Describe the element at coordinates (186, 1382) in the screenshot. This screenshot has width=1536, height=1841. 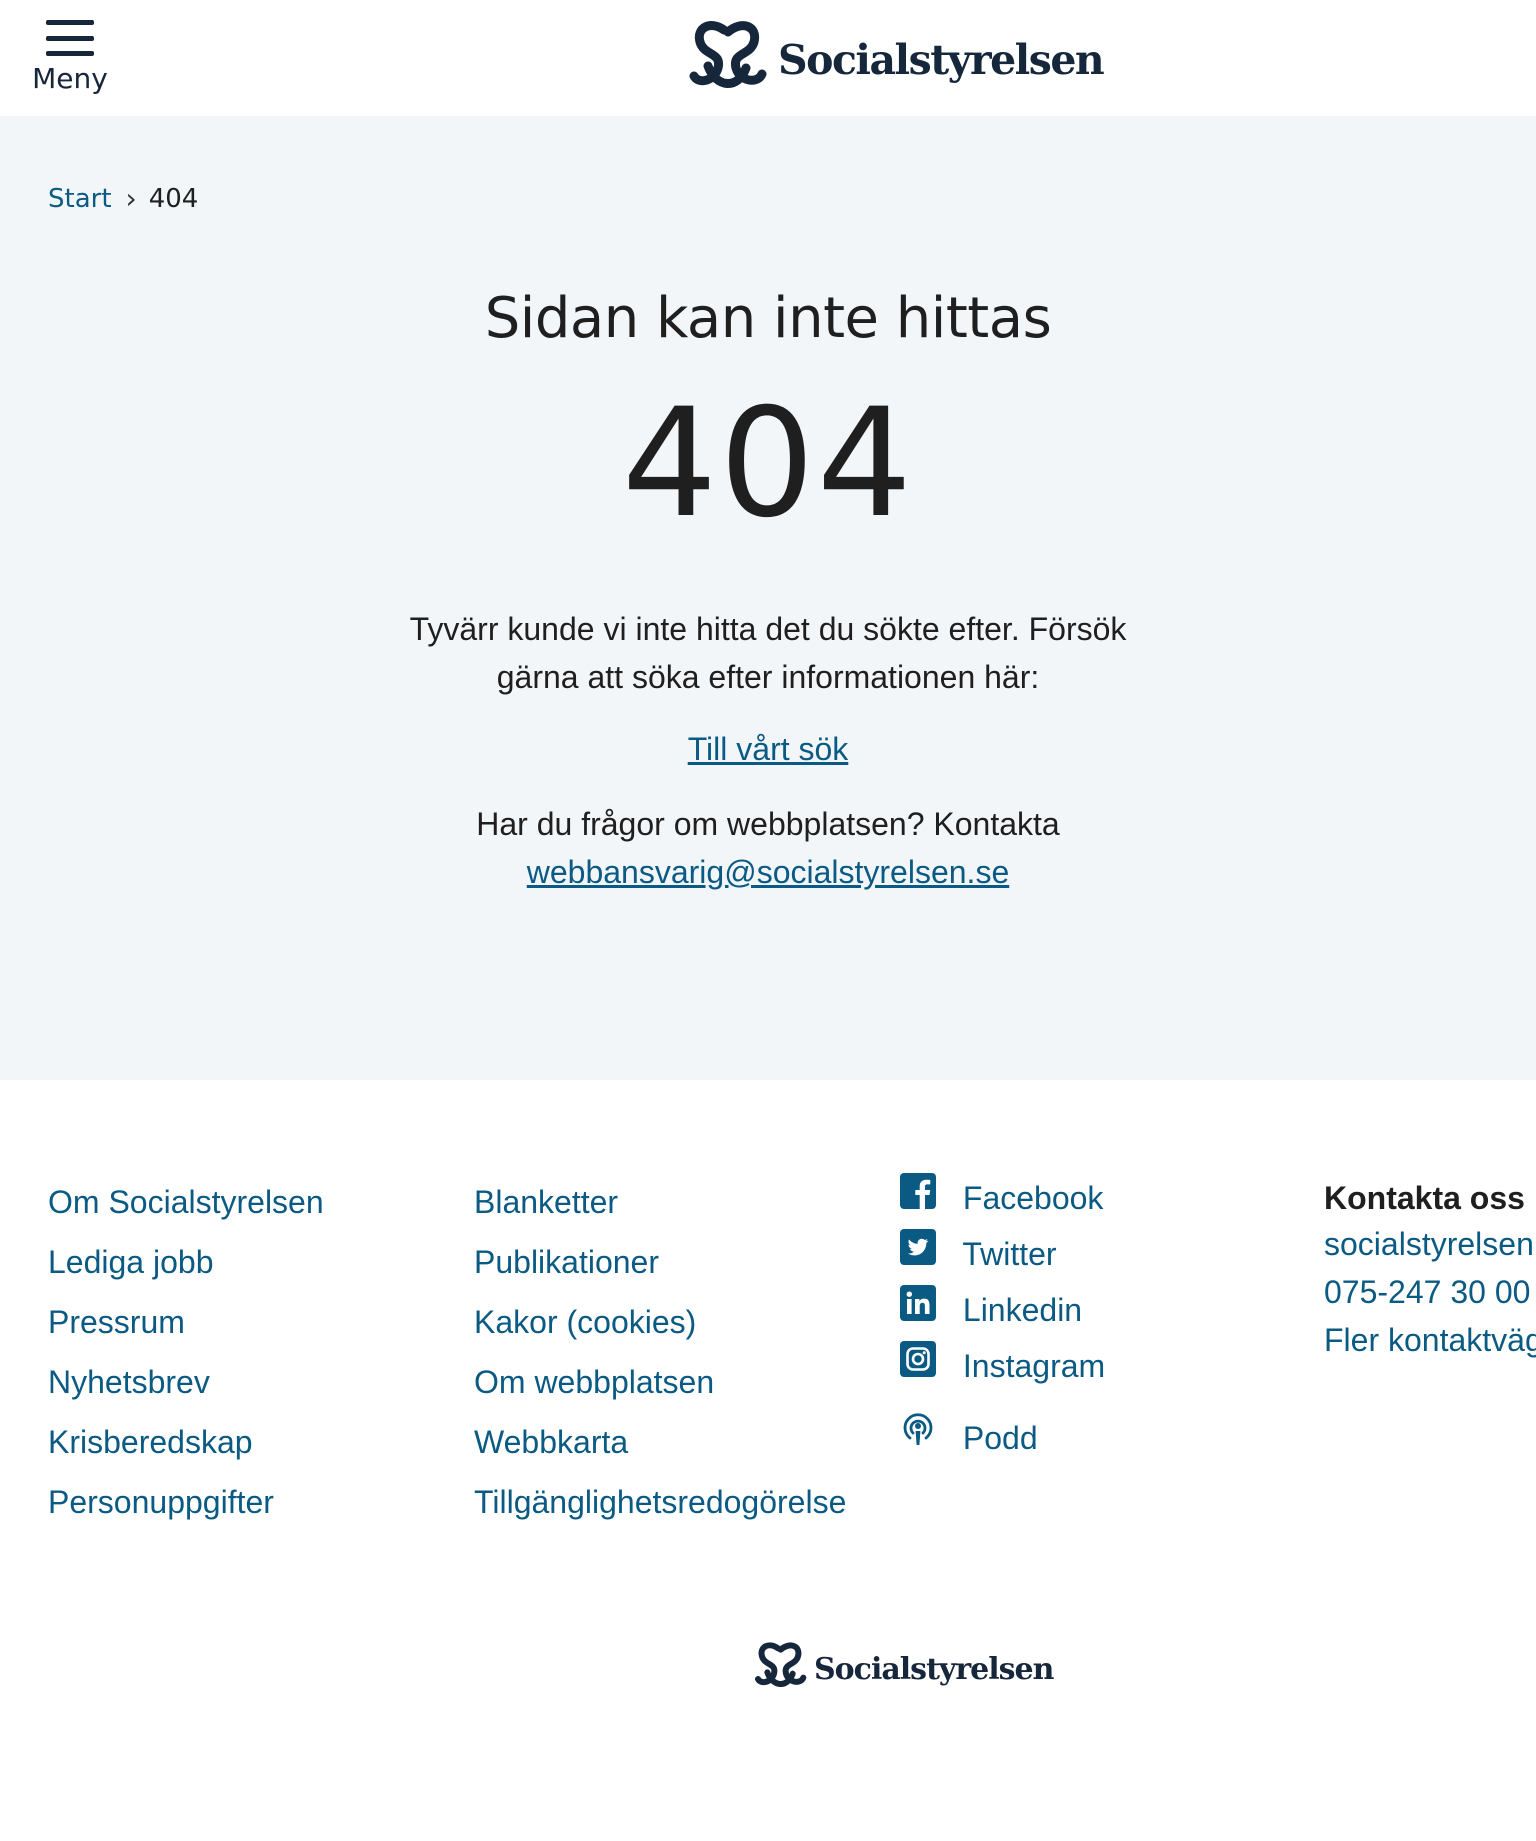
I see `footer-link-nyhetsbrev: Nyhetsbrev` at that location.